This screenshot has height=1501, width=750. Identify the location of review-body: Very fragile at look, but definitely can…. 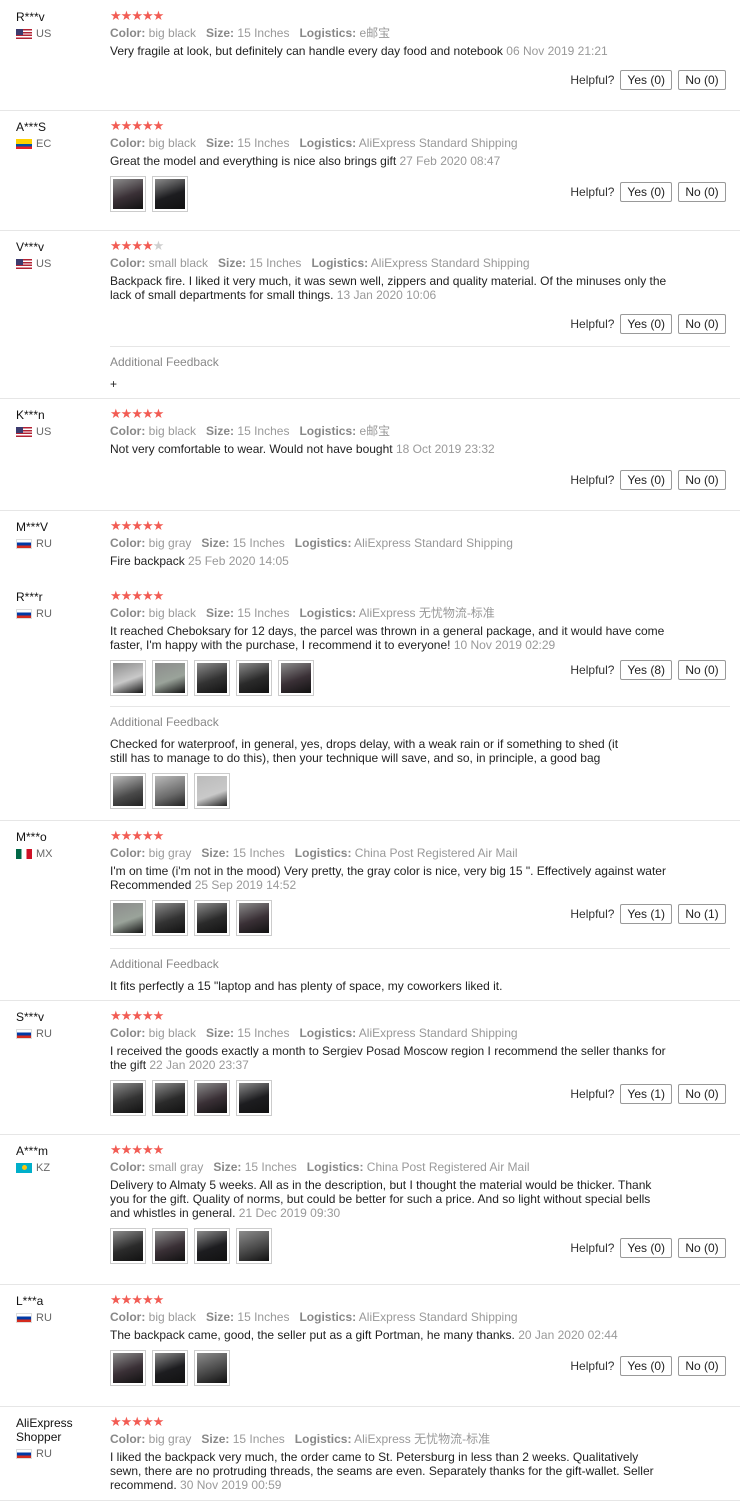
(306, 51).